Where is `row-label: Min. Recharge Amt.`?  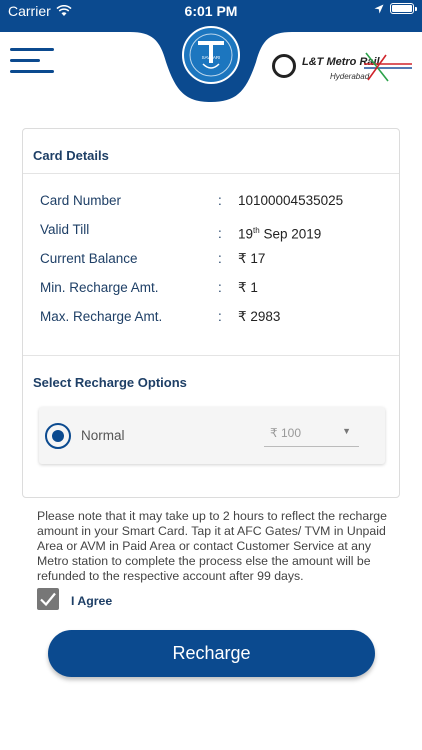
row-label: Min. Recharge Amt. is located at coordinates (99, 287).